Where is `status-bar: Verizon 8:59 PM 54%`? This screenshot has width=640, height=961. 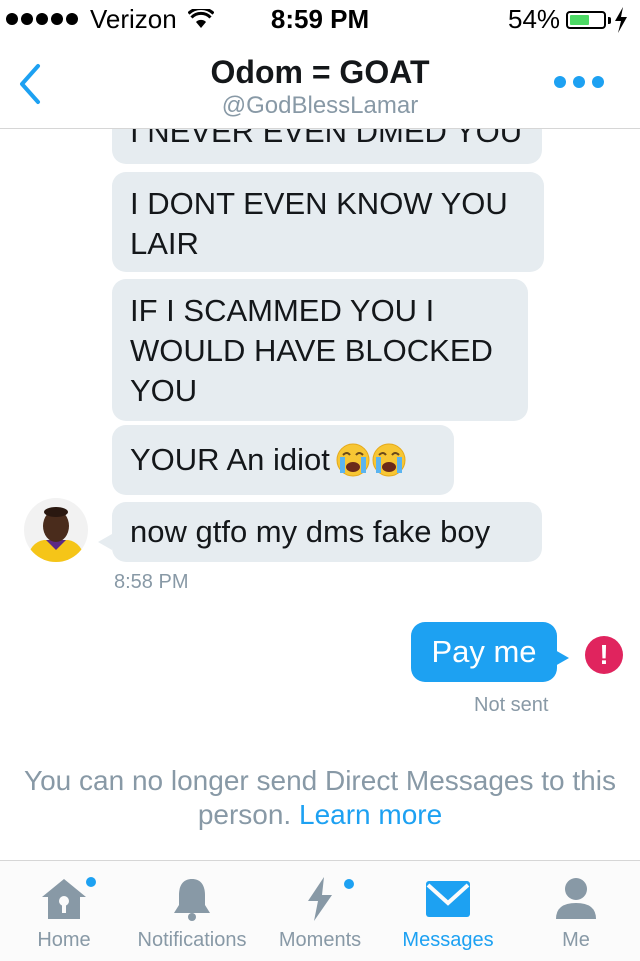
status-bar: Verizon 8:59 PM 54% is located at coordinates (320, 20).